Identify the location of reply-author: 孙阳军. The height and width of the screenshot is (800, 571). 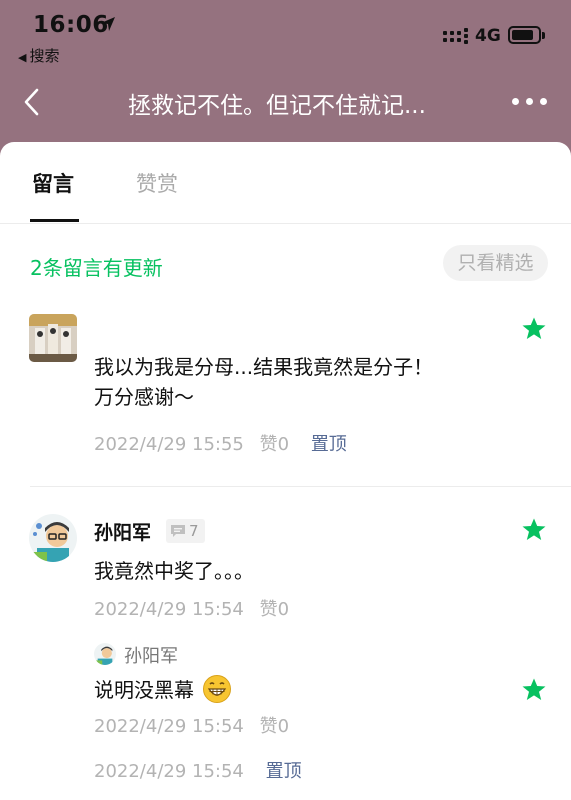
(151, 655).